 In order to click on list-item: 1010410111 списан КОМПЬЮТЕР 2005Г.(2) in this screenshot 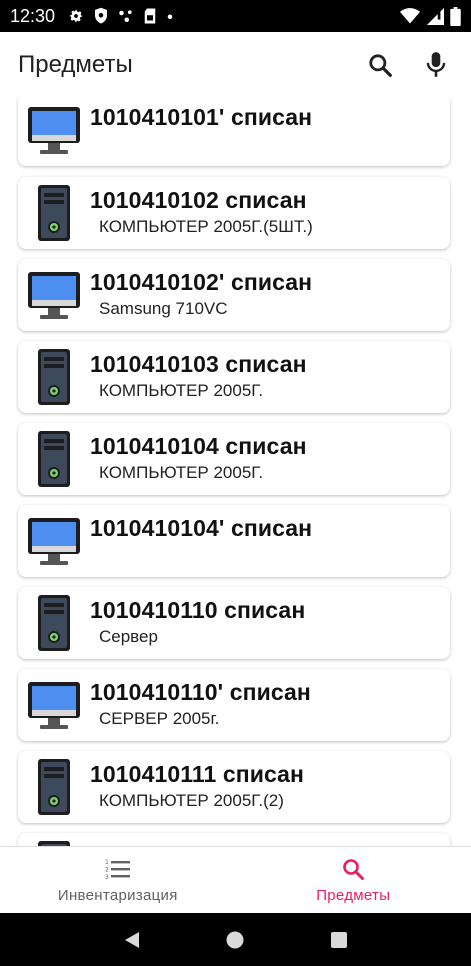, I will do `click(234, 787)`.